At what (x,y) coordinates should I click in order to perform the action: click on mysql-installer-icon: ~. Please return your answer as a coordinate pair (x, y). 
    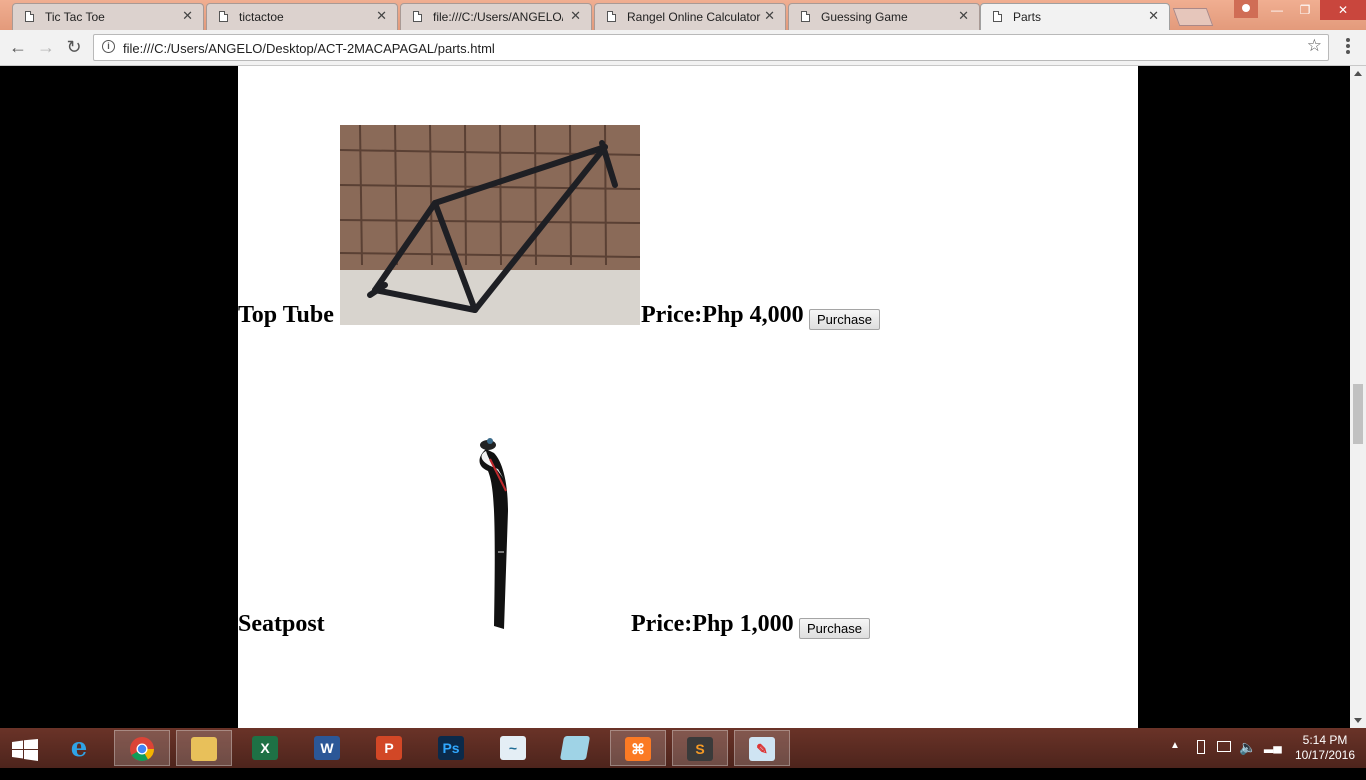
    Looking at the image, I should click on (513, 748).